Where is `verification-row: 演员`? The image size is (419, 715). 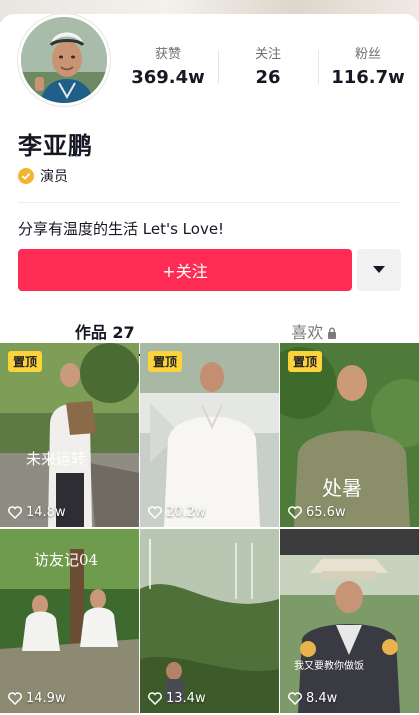 verification-row: 演员 is located at coordinates (43, 176).